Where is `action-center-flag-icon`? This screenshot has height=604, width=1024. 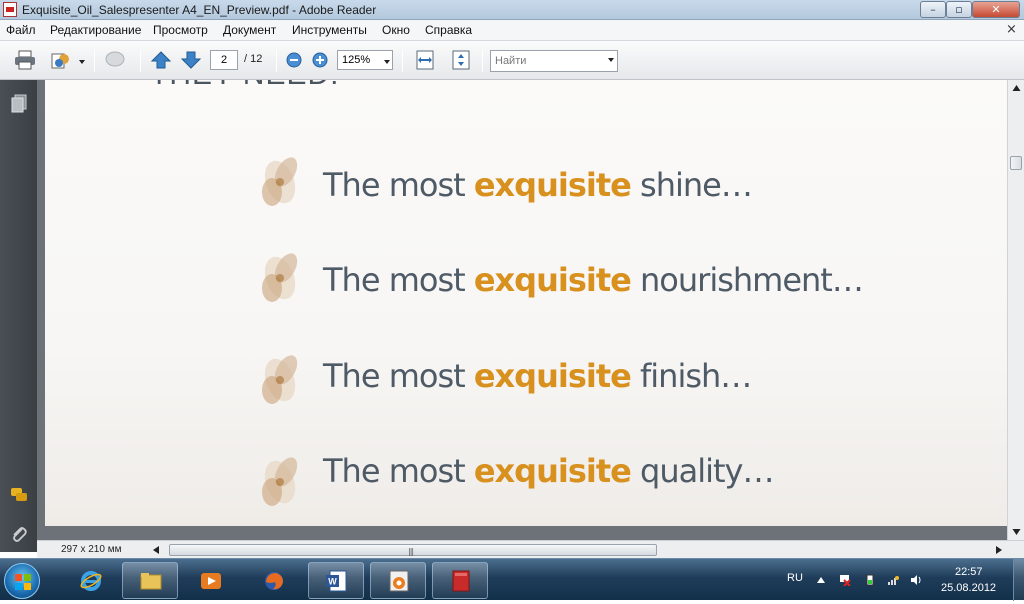 action-center-flag-icon is located at coordinates (845, 580).